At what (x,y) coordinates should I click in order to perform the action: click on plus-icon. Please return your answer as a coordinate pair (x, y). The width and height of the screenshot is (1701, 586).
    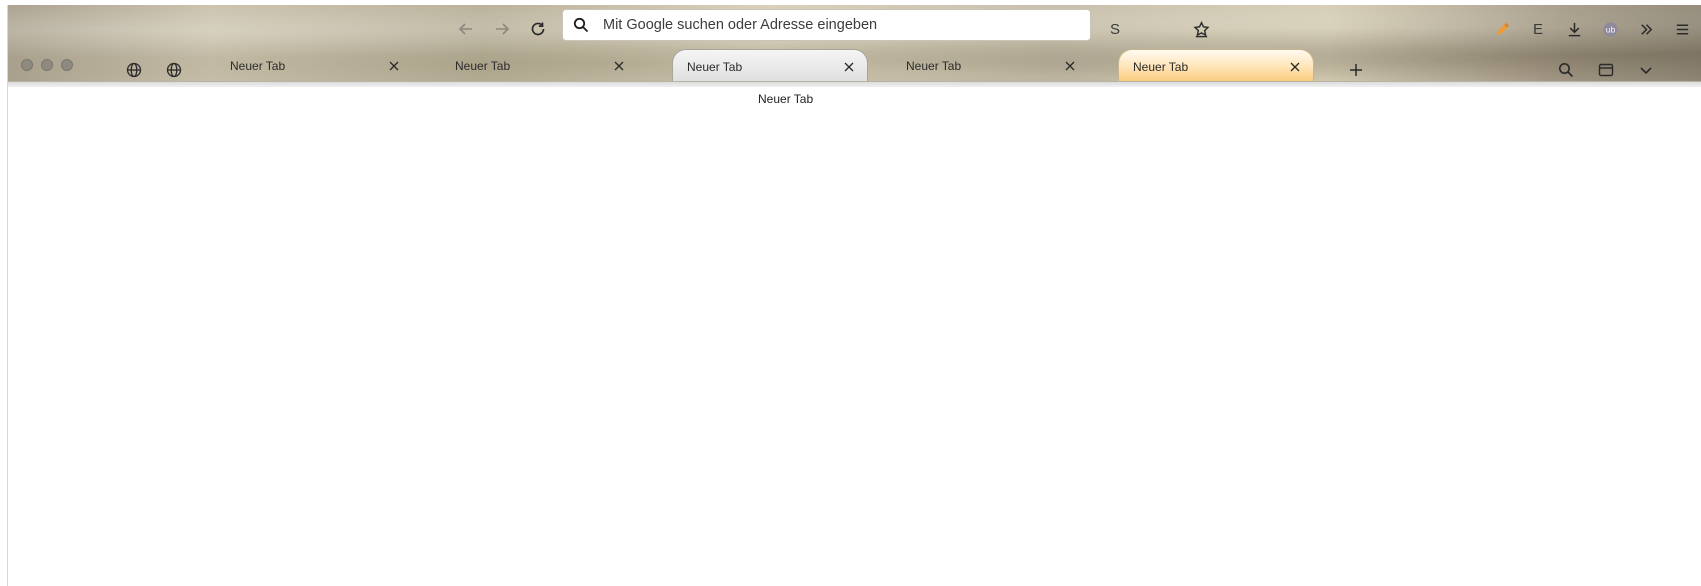
    Looking at the image, I should click on (1356, 70).